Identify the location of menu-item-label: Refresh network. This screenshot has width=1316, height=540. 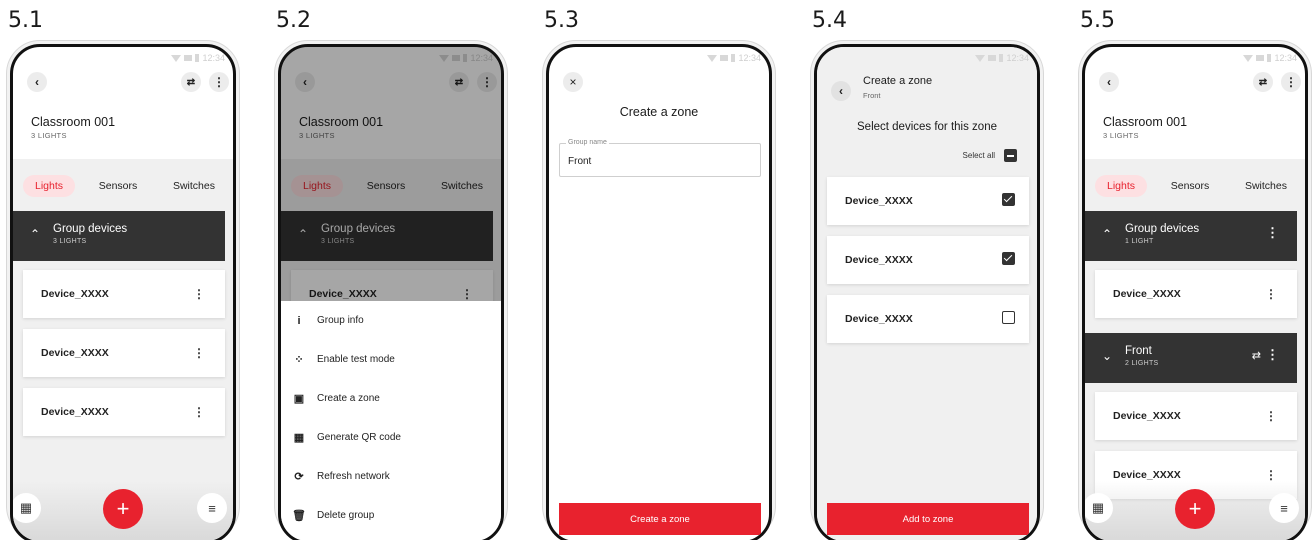
(353, 476).